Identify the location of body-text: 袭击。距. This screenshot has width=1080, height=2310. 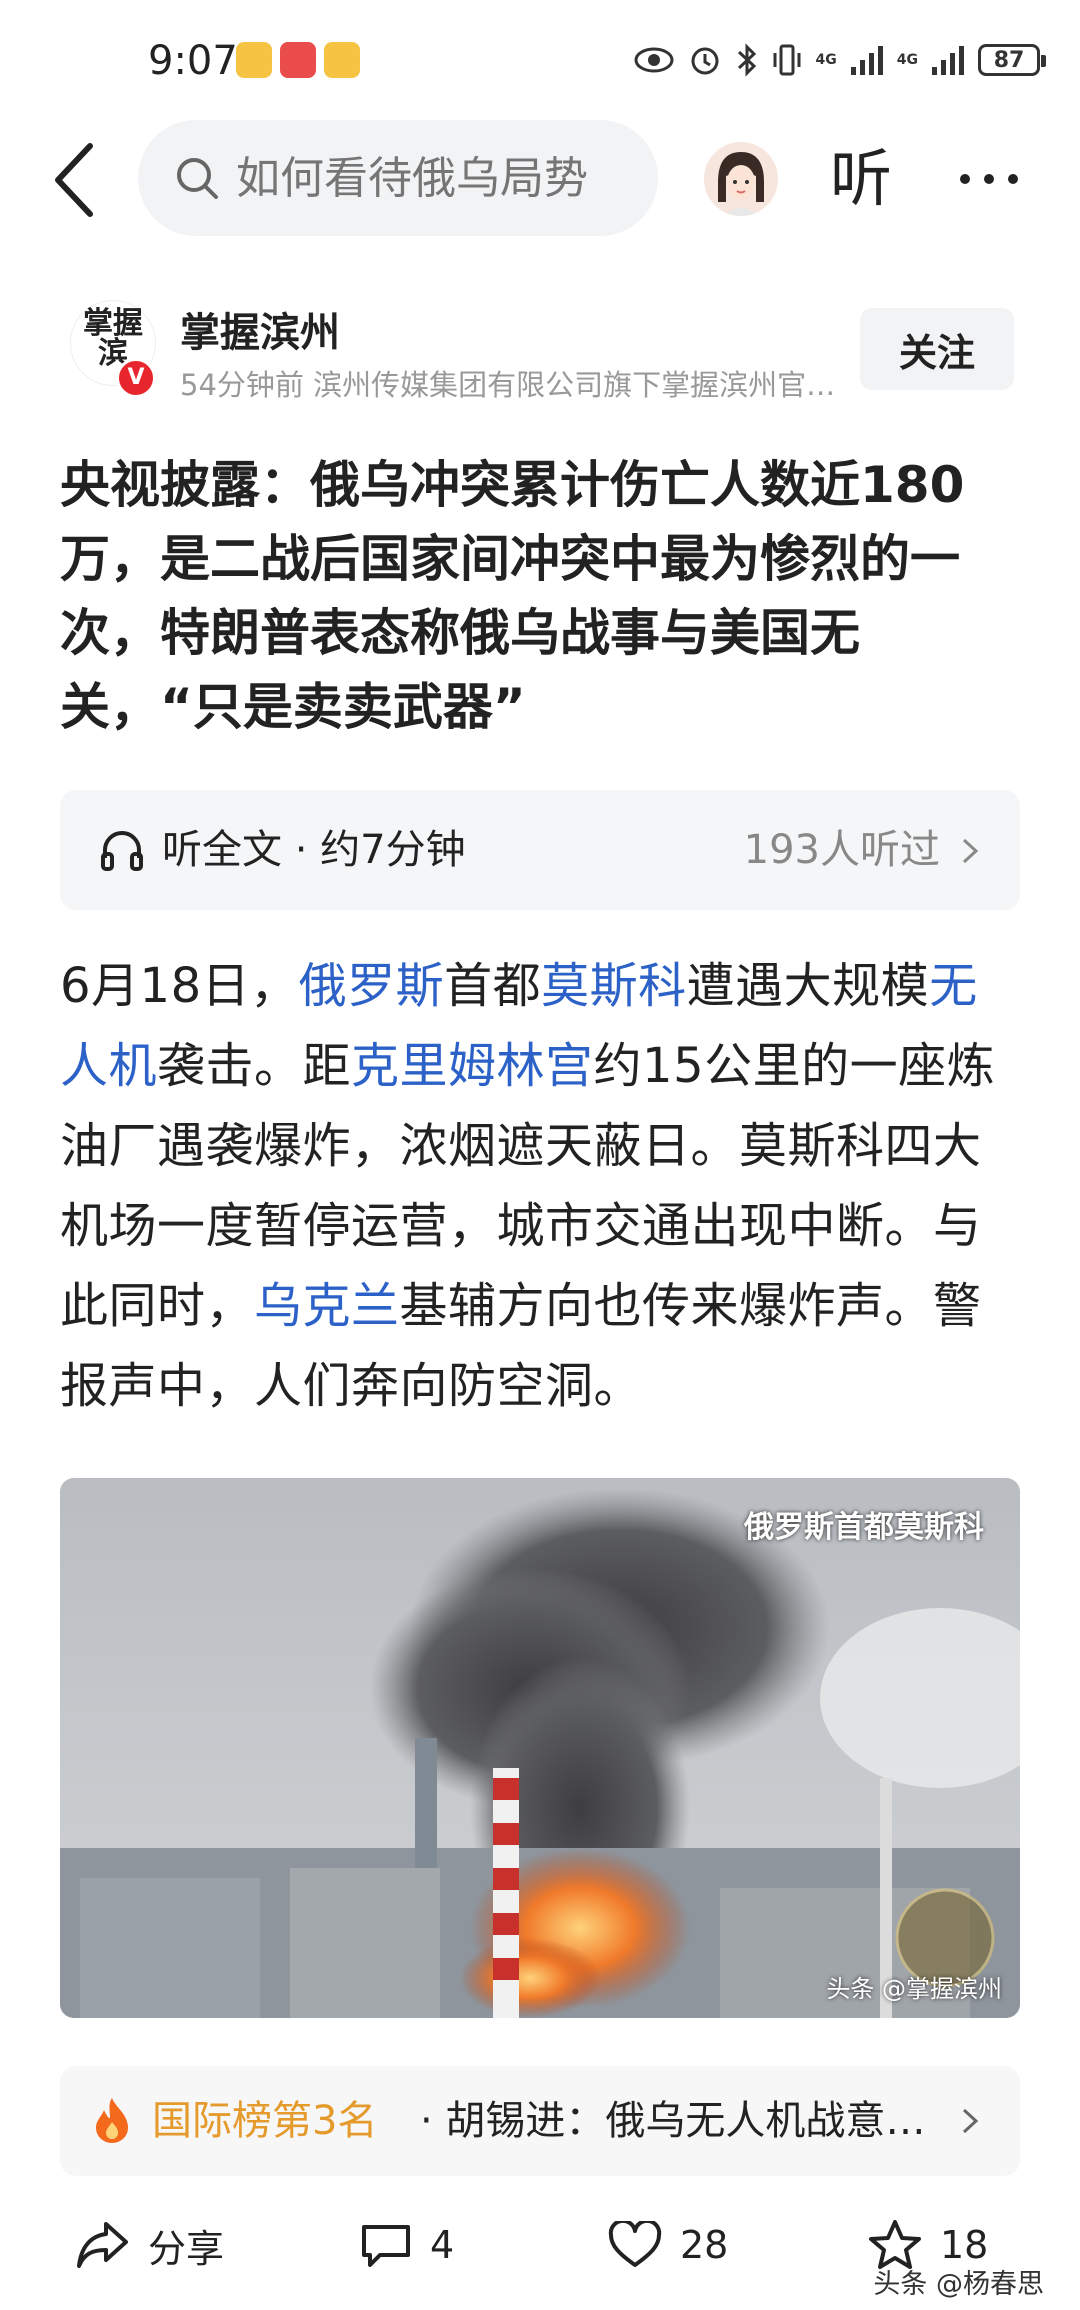
(254, 1066).